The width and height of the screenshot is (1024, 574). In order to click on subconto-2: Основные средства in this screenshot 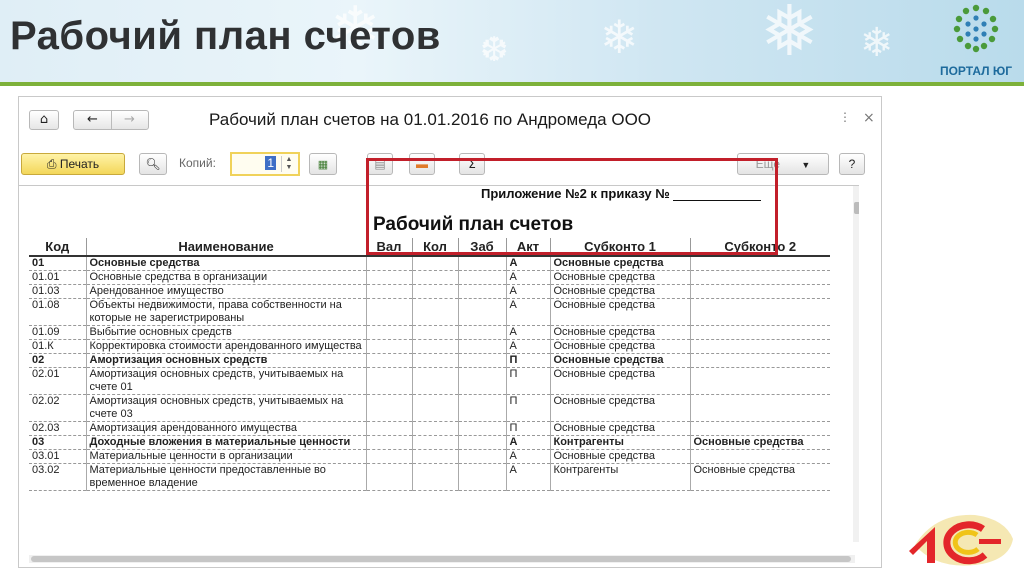, I will do `click(759, 442)`.